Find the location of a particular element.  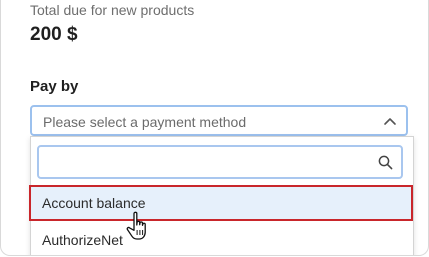

option-authorizenet: AuthorizeNet is located at coordinates (222, 239).